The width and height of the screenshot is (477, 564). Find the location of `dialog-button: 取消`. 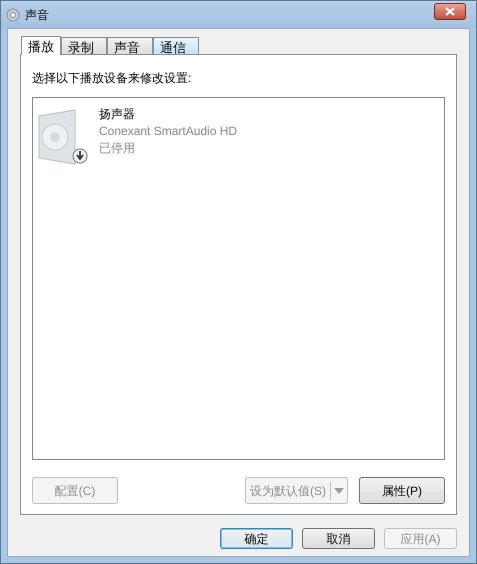

dialog-button: 取消 is located at coordinates (338, 538).